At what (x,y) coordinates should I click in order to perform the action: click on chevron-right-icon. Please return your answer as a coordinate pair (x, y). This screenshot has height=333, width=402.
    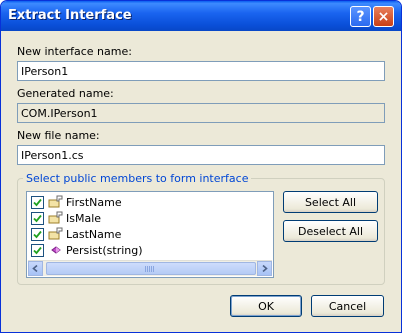
    Looking at the image, I should click on (265, 268).